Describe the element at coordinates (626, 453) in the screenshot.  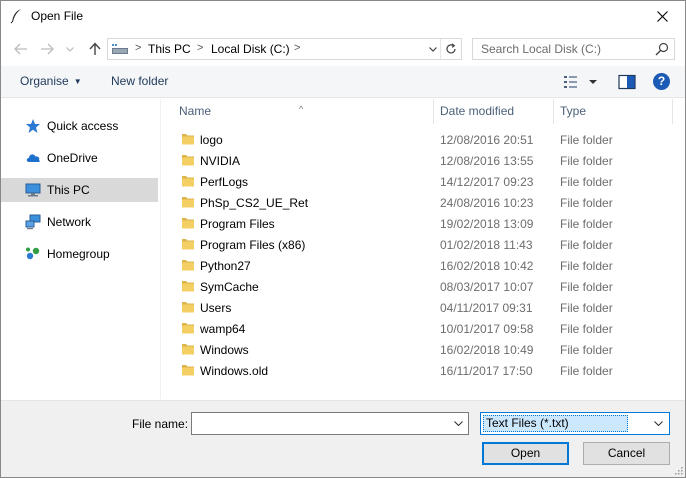
I see `cancel-button: Cancel` at that location.